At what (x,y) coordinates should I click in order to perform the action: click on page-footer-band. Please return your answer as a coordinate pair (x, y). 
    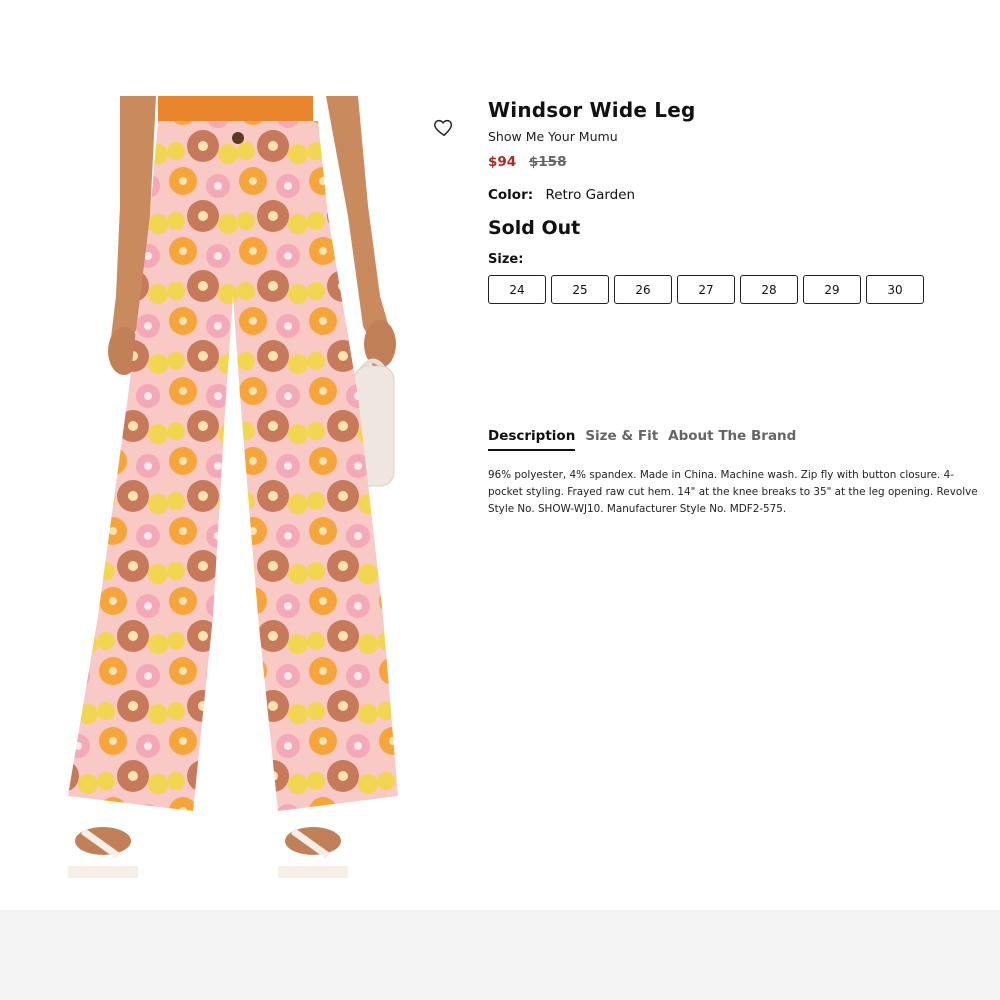
    Looking at the image, I should click on (500, 955).